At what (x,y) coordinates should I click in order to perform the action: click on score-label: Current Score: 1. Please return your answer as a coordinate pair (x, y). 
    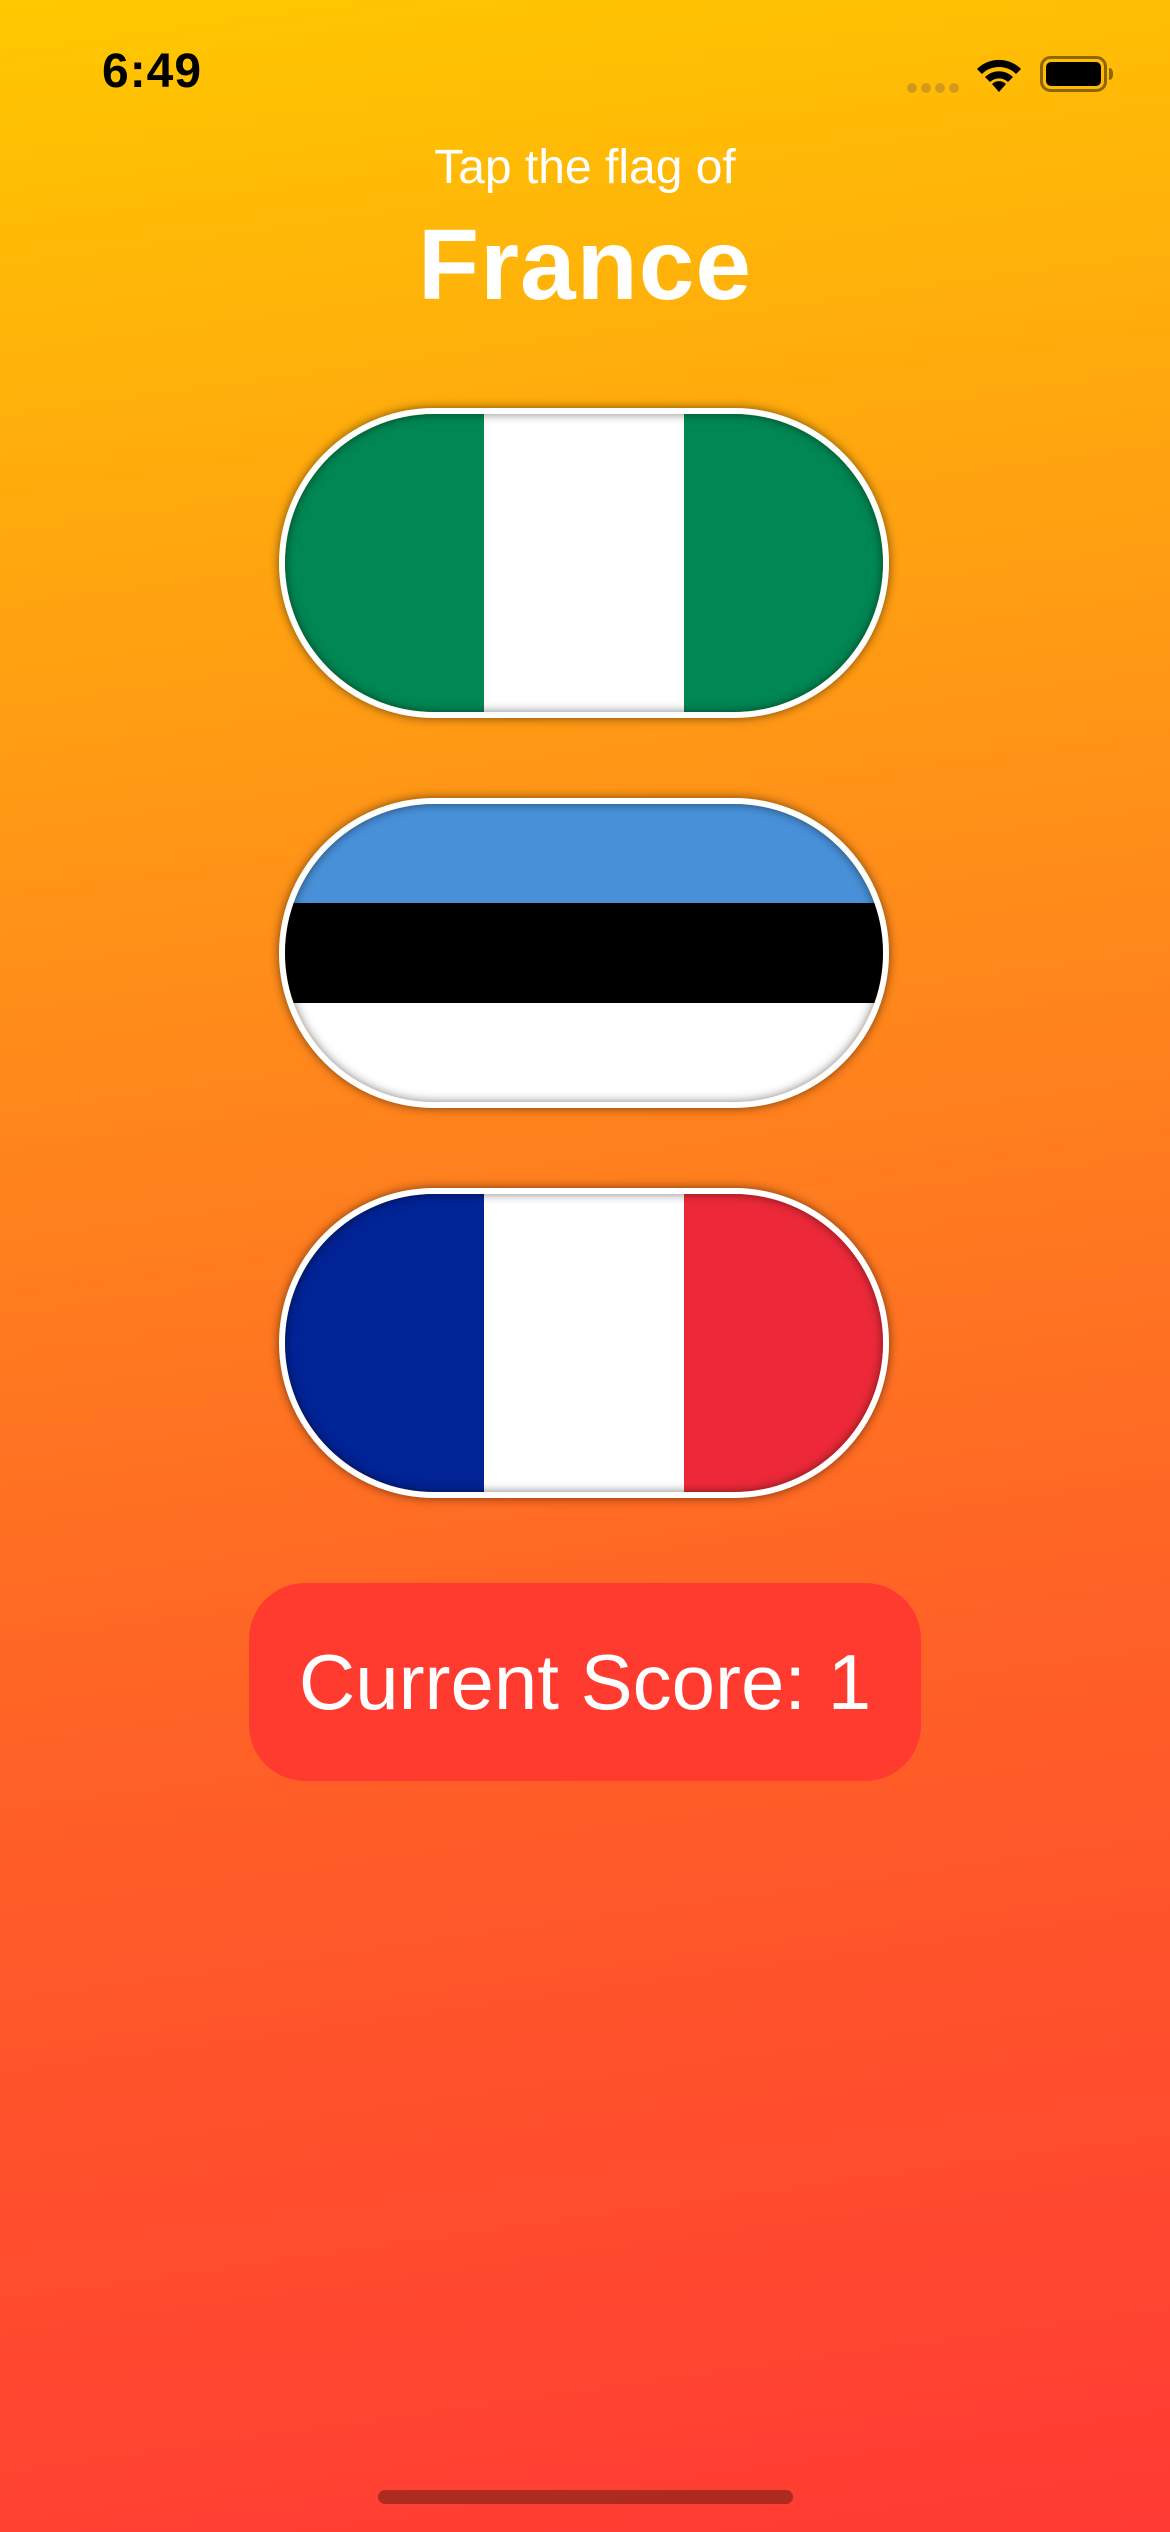
    Looking at the image, I should click on (585, 1681).